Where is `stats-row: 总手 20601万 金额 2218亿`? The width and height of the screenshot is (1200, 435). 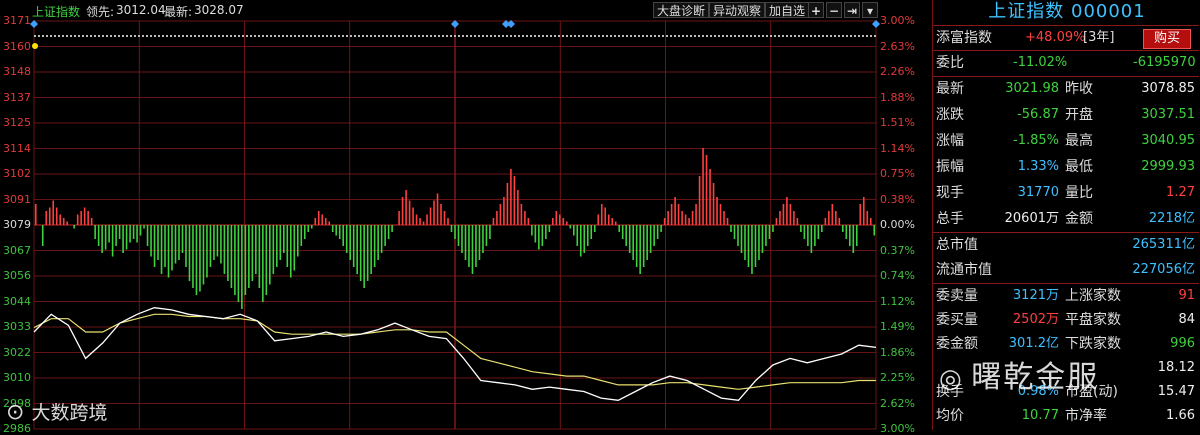 stats-row: 总手 20601万 金额 2218亿 is located at coordinates (1066, 219).